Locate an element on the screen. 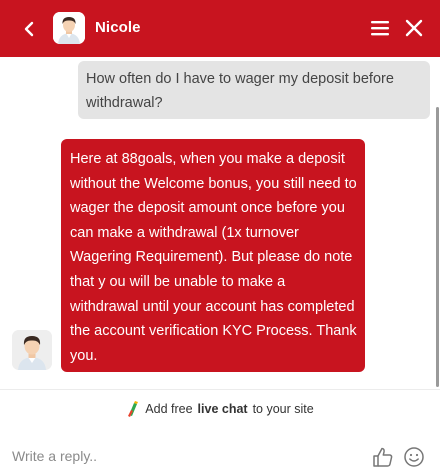  agent-avatar is located at coordinates (69, 28).